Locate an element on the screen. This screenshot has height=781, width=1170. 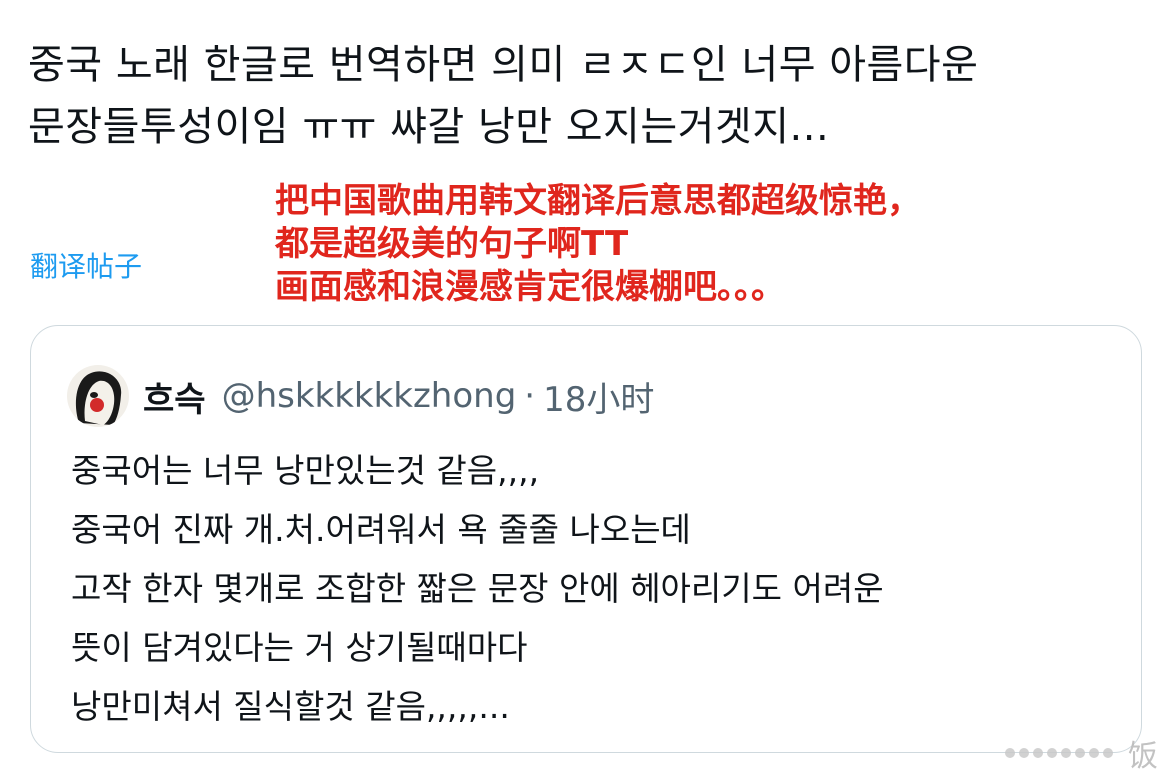
author-handle: @hskkkkkkzhong is located at coordinates (369, 396).